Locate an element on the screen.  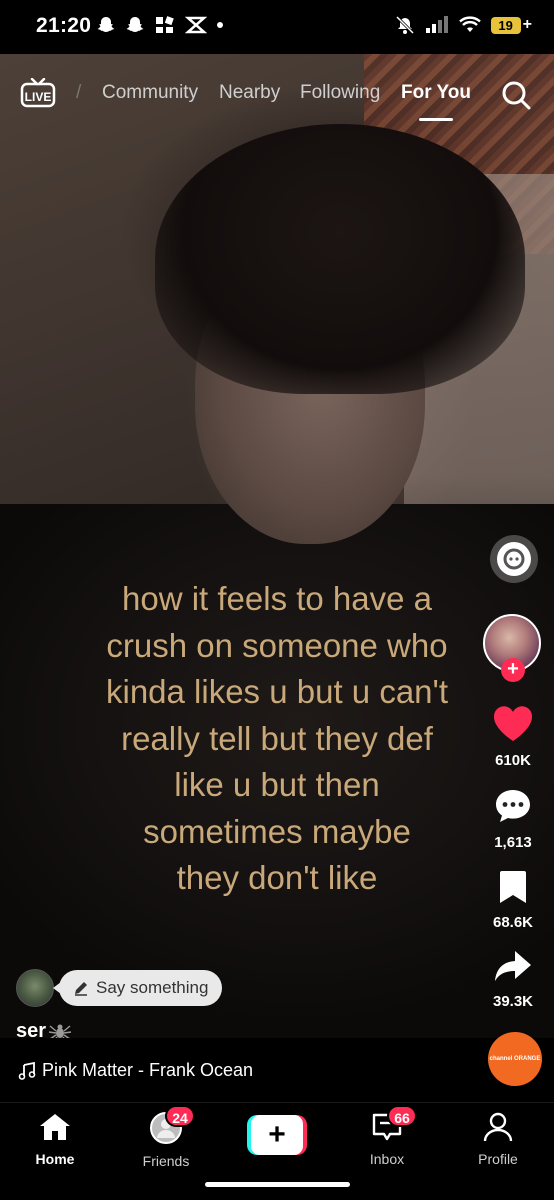
say-something-label: Say something is located at coordinates (152, 987).